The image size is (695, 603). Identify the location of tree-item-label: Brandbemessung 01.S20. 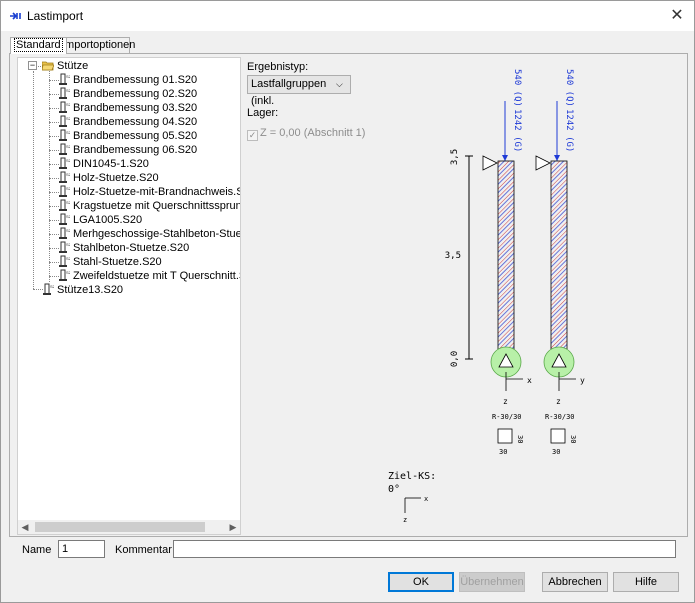
(135, 80).